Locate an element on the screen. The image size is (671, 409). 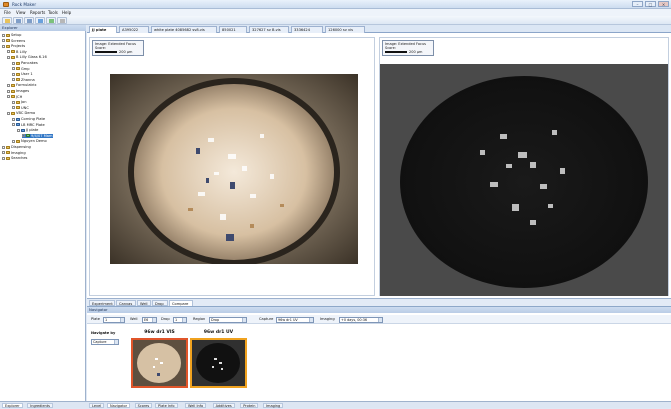
dock-tab: Additives is located at coordinates (223, 405).